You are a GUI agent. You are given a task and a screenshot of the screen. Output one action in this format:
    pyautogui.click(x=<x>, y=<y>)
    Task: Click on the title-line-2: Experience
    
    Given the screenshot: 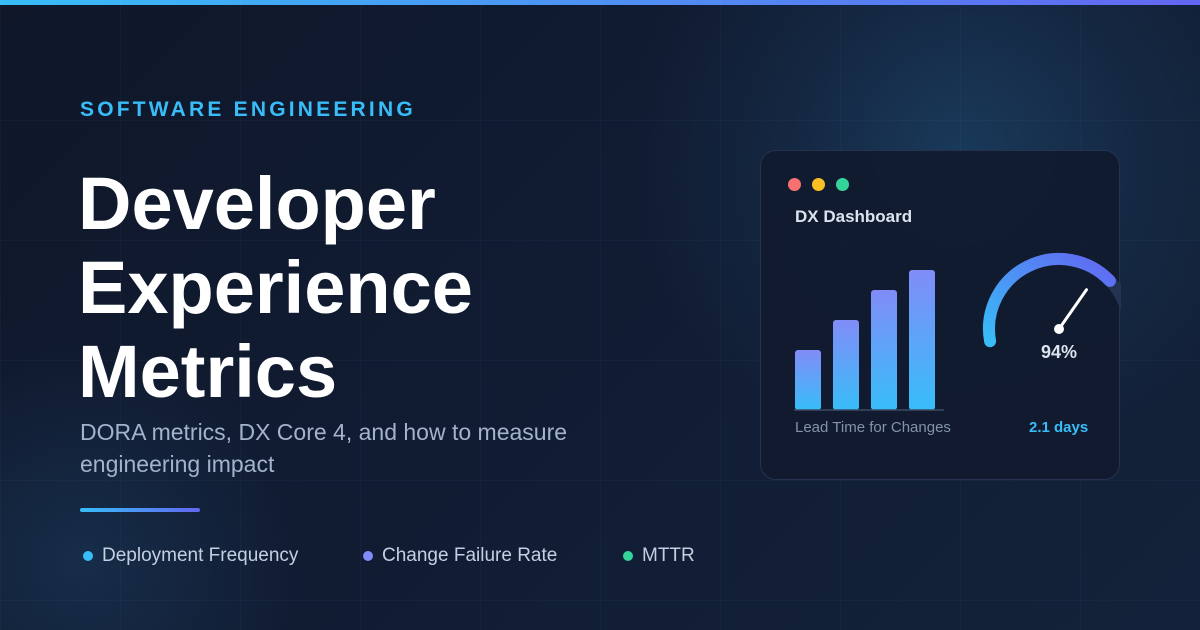 What is the action you would take?
    pyautogui.click(x=275, y=287)
    